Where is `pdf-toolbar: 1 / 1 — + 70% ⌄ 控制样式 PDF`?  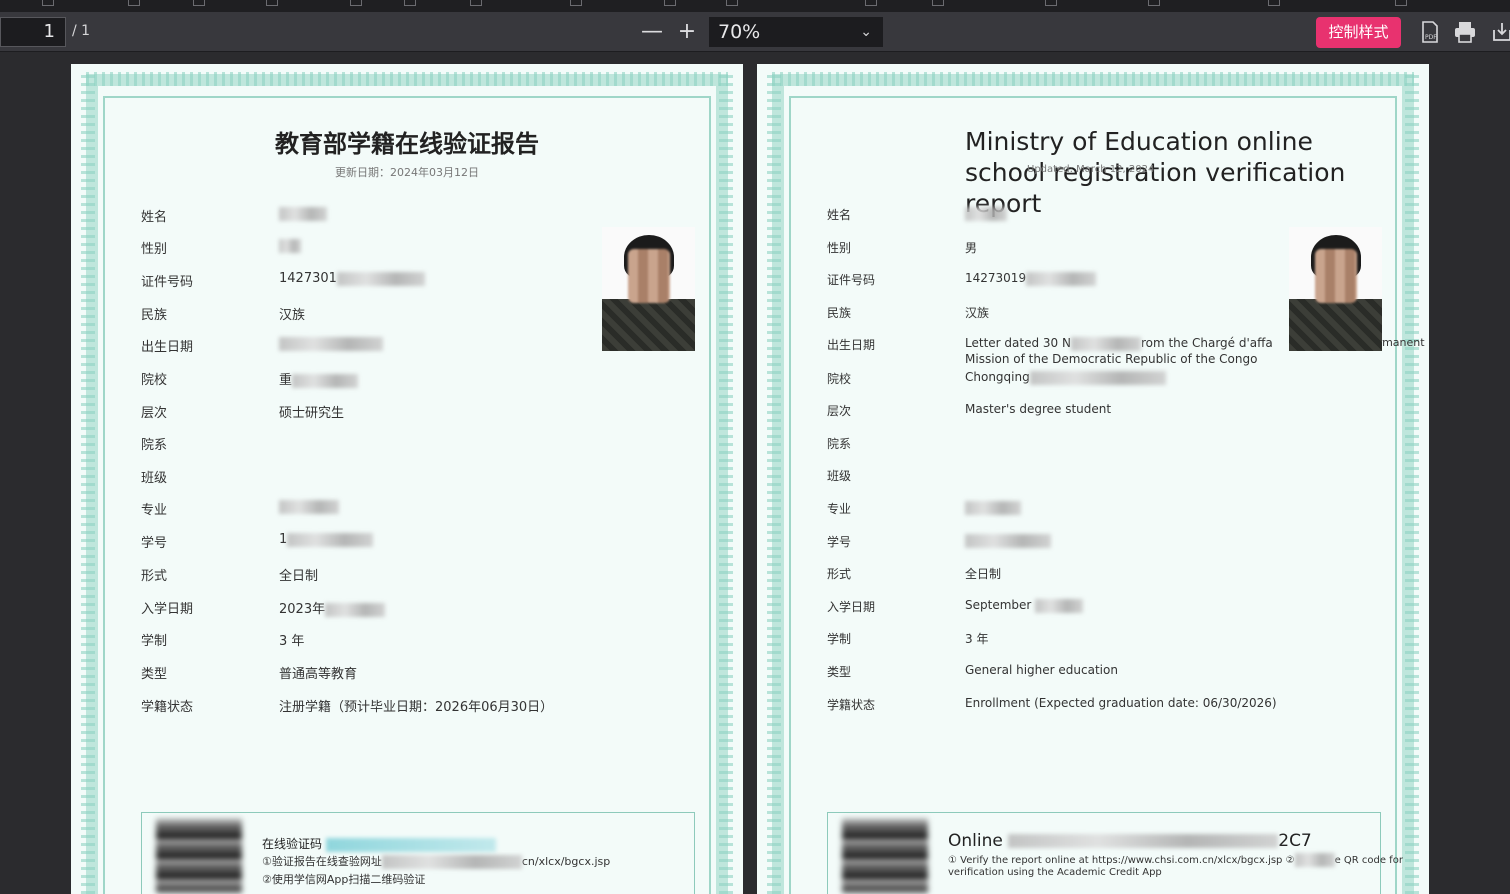
pdf-toolbar: 1 / 1 — + 70% ⌄ 控制样式 PDF is located at coordinates (755, 32).